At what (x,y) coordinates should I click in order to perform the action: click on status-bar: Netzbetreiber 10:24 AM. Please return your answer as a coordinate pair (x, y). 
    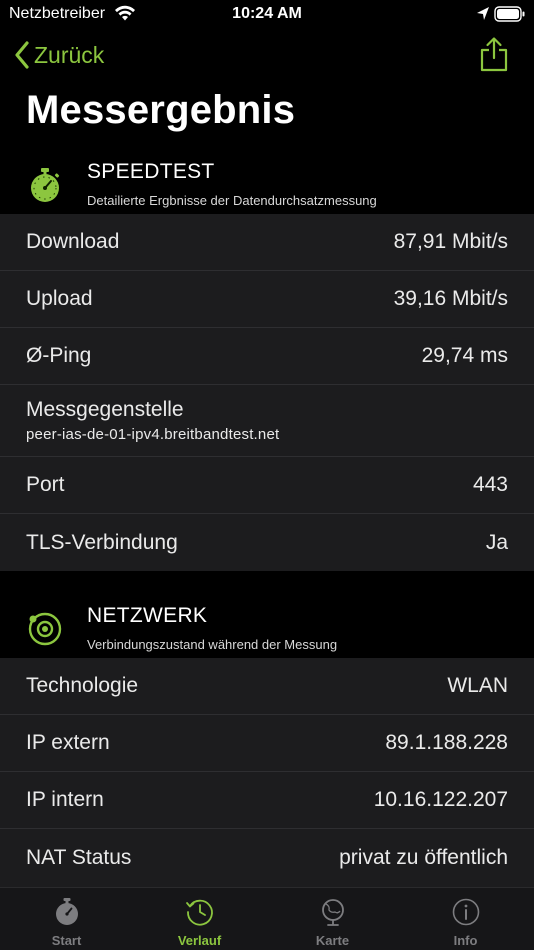
    Looking at the image, I should click on (267, 15).